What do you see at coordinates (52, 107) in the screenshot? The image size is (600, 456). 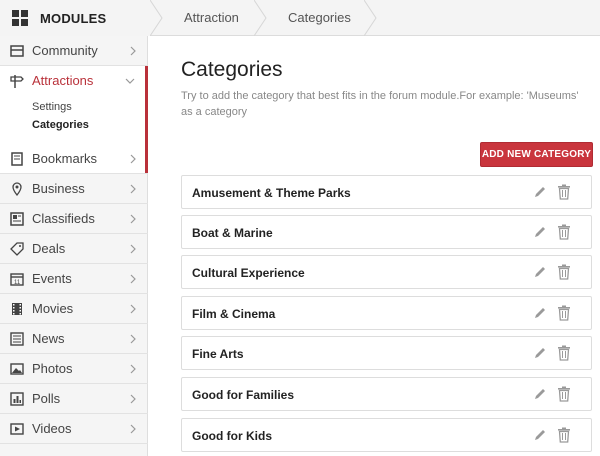 I see `sidebar-subitem-settings: Settings` at bounding box center [52, 107].